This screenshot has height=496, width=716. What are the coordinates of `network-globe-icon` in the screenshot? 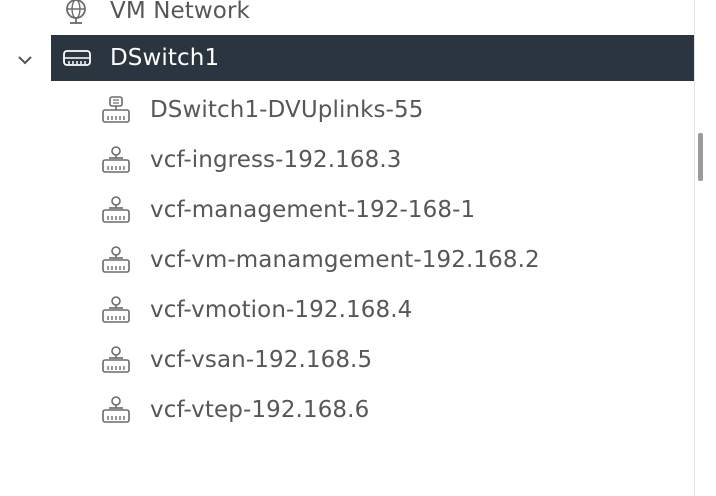 It's located at (76, 12).